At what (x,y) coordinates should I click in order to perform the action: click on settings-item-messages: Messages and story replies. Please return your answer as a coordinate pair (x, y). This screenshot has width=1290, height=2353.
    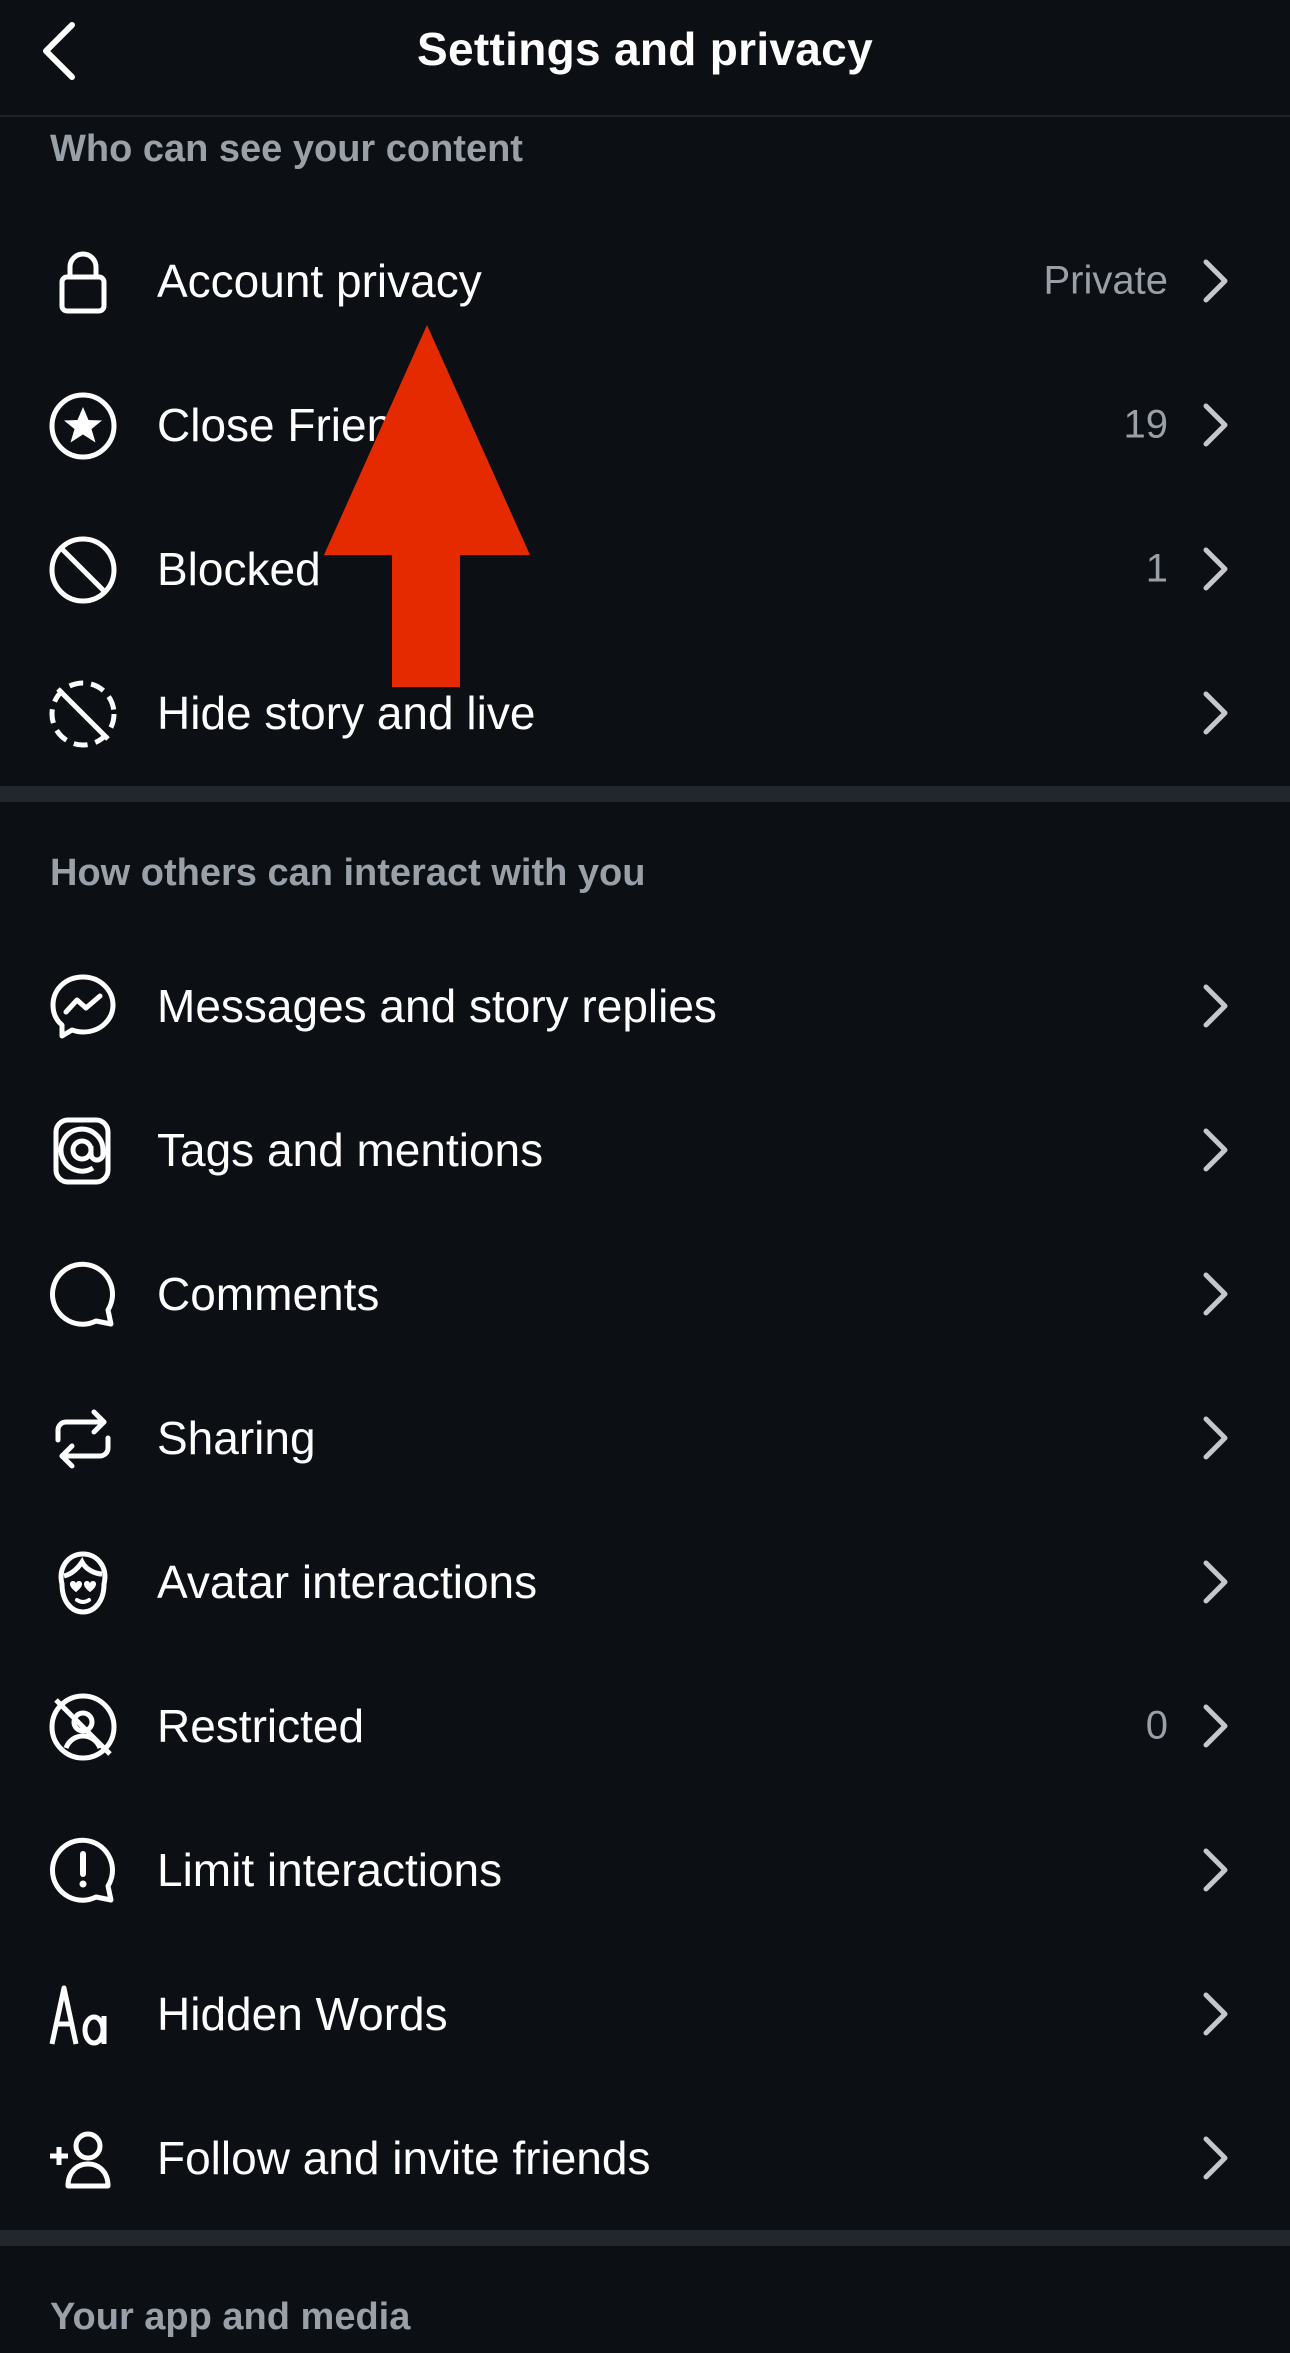
    Looking at the image, I should click on (645, 1006).